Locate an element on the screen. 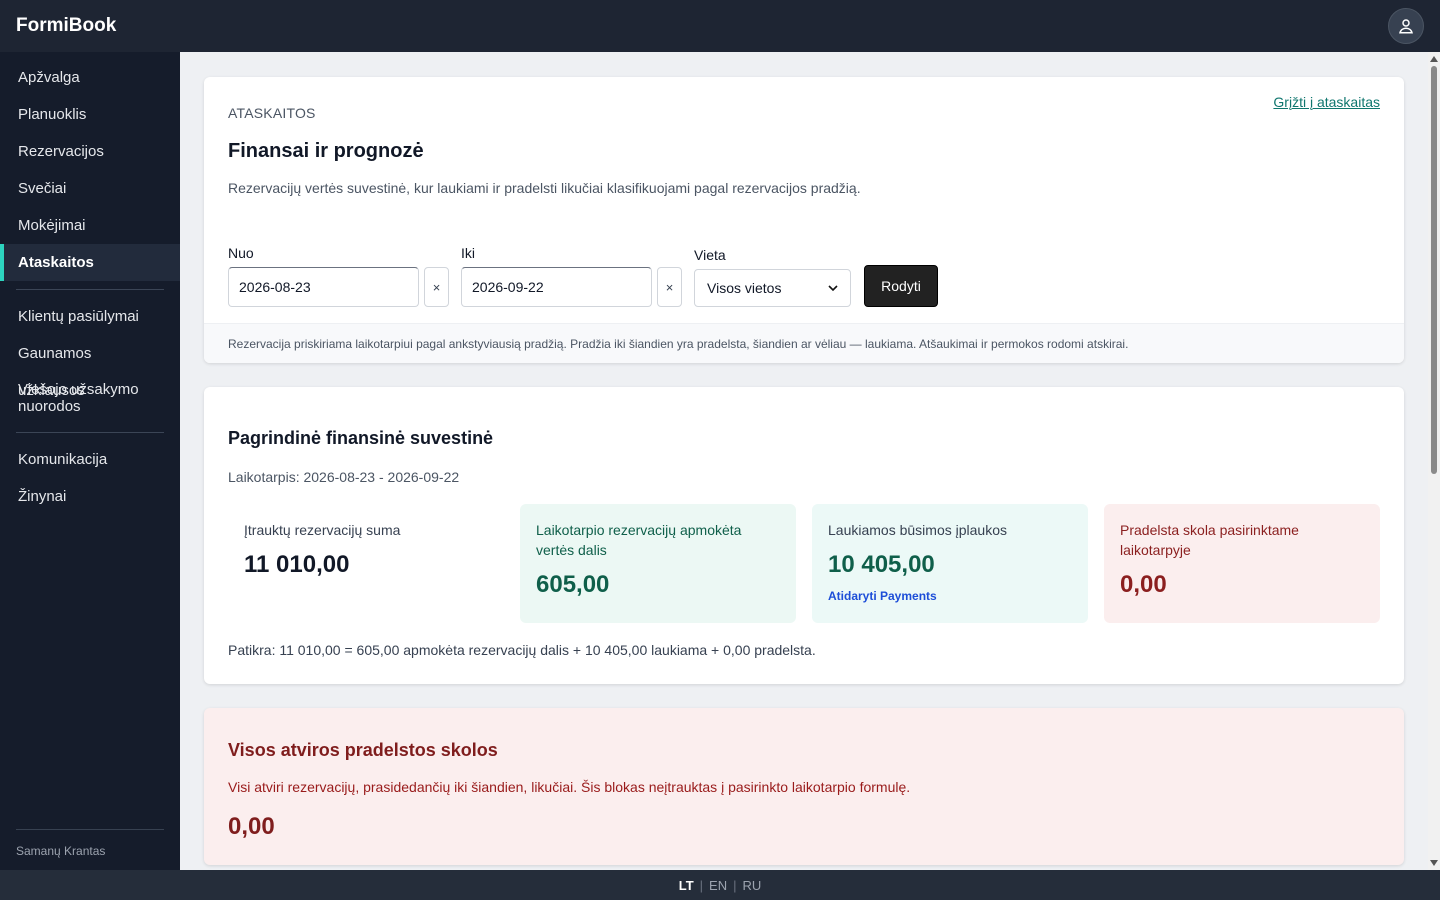 The width and height of the screenshot is (1440, 900). filters-row: Nuo 2026-08-23 × Iki 2026-09-22 × Vieta is located at coordinates (804, 284).